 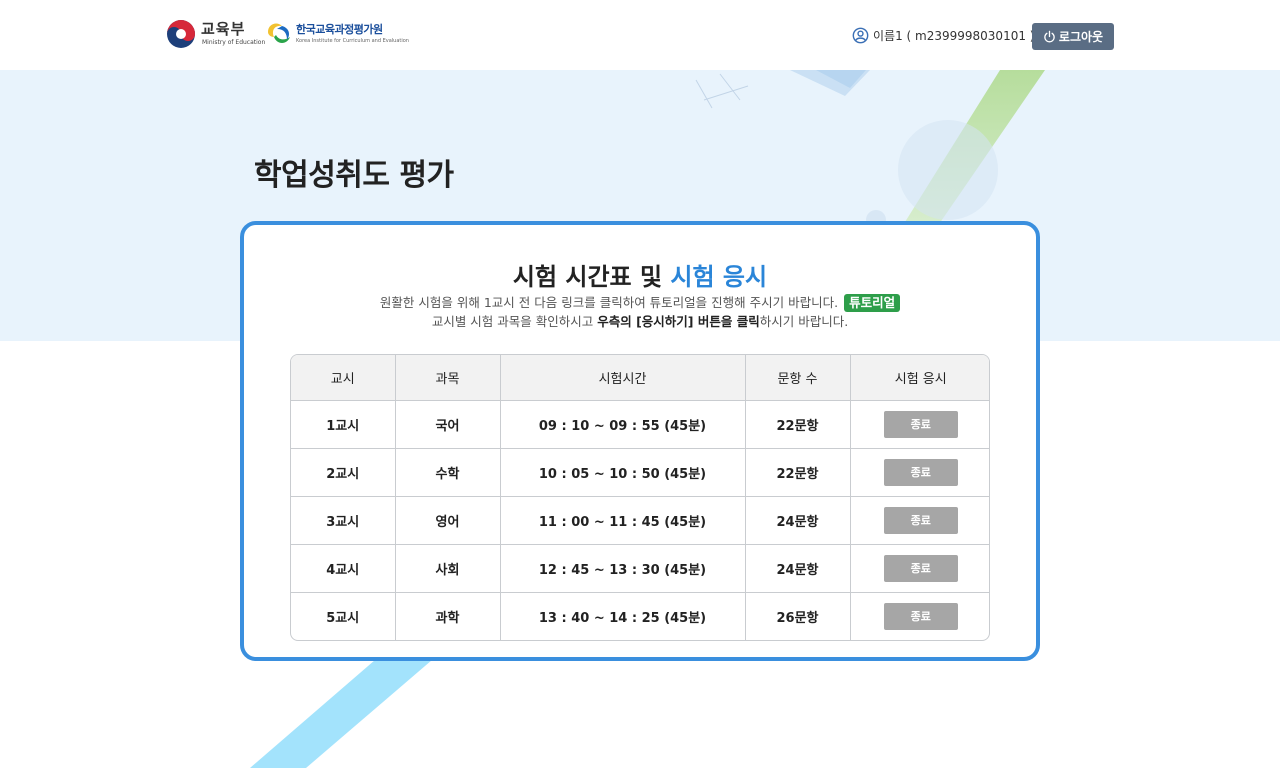 I want to click on kice-emblem-icon, so click(x=279, y=33).